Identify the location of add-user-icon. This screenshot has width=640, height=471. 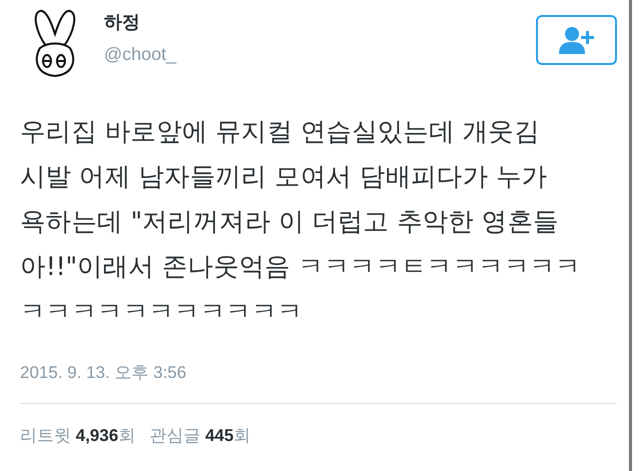
(576, 40).